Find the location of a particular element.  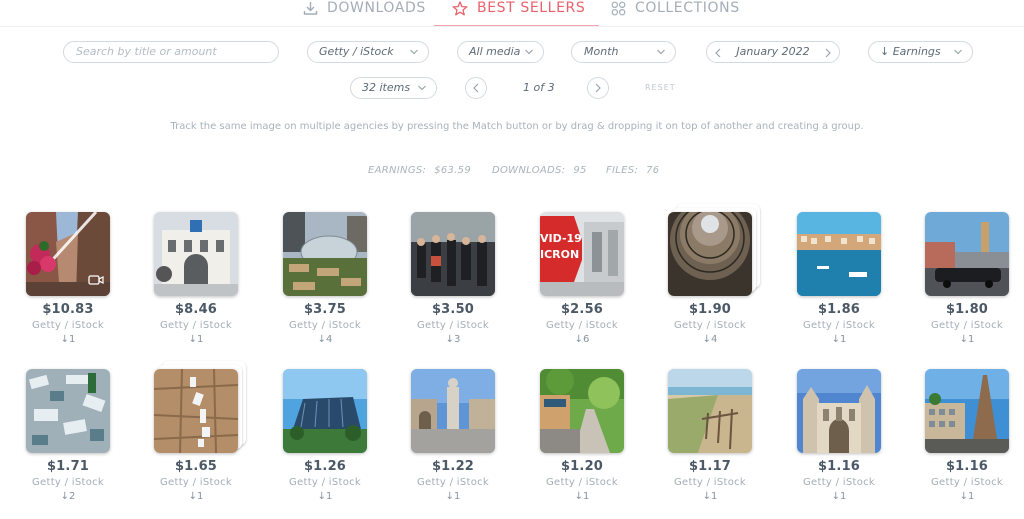

top-nav: DOWNLOADS BEST SELLERS COLLECTIONS is located at coordinates (512, 13).